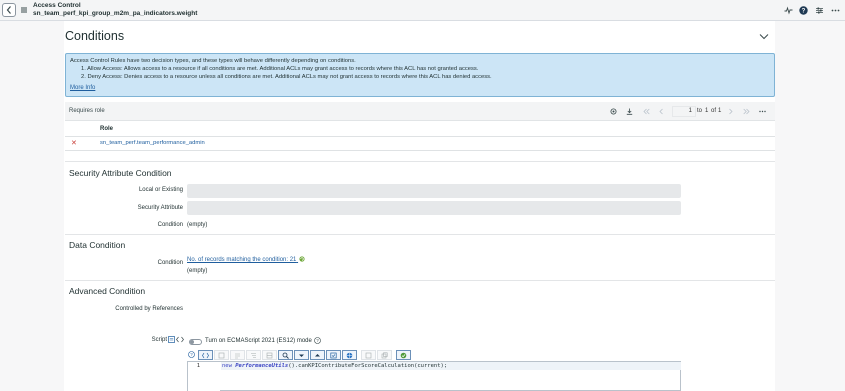  Describe the element at coordinates (368, 355) in the screenshot. I see `fullscreen-button` at that location.